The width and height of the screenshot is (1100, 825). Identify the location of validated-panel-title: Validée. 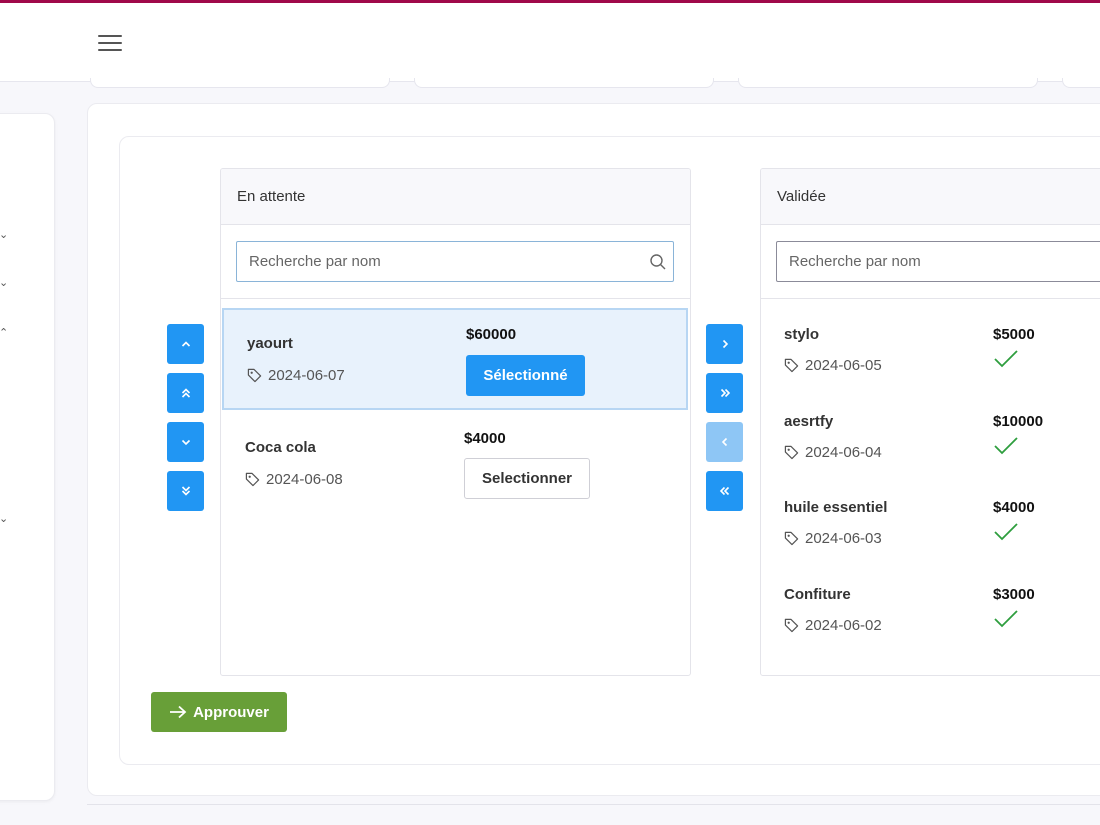
(930, 197).